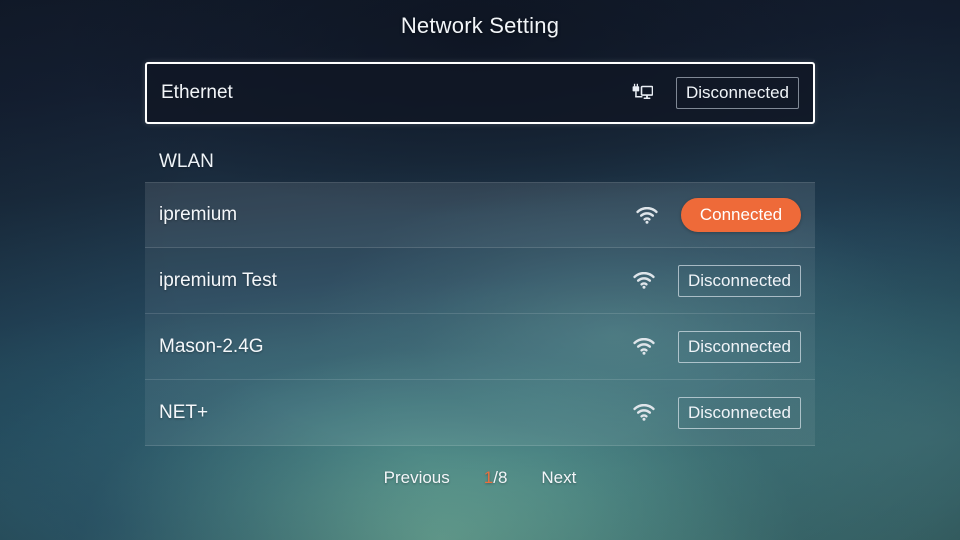 This screenshot has height=540, width=960. What do you see at coordinates (741, 215) in the screenshot?
I see `wlan-status-badge: Connected` at bounding box center [741, 215].